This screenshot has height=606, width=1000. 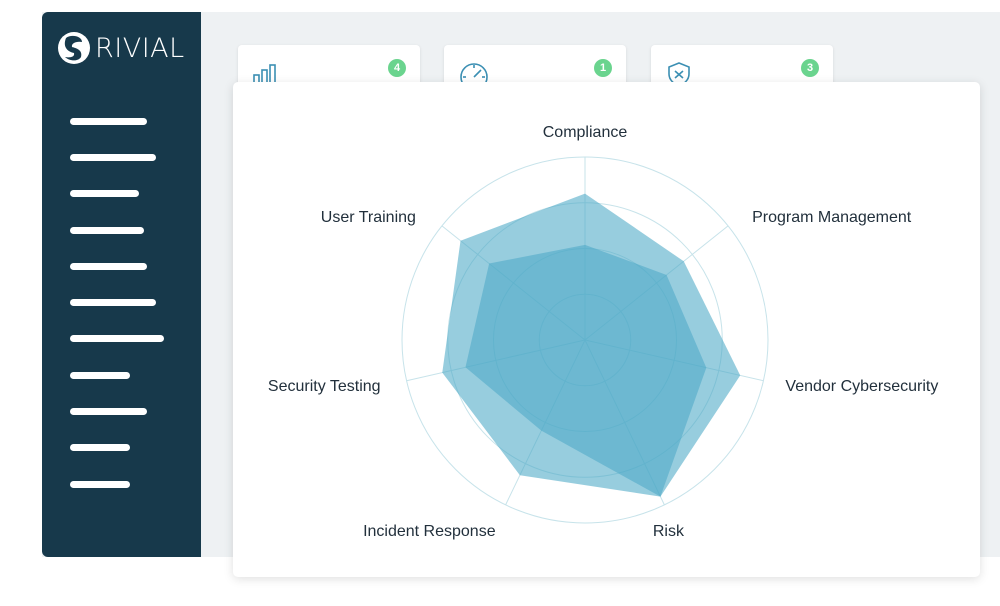 What do you see at coordinates (429, 531) in the screenshot?
I see `radar-axis-label: Incident Response` at bounding box center [429, 531].